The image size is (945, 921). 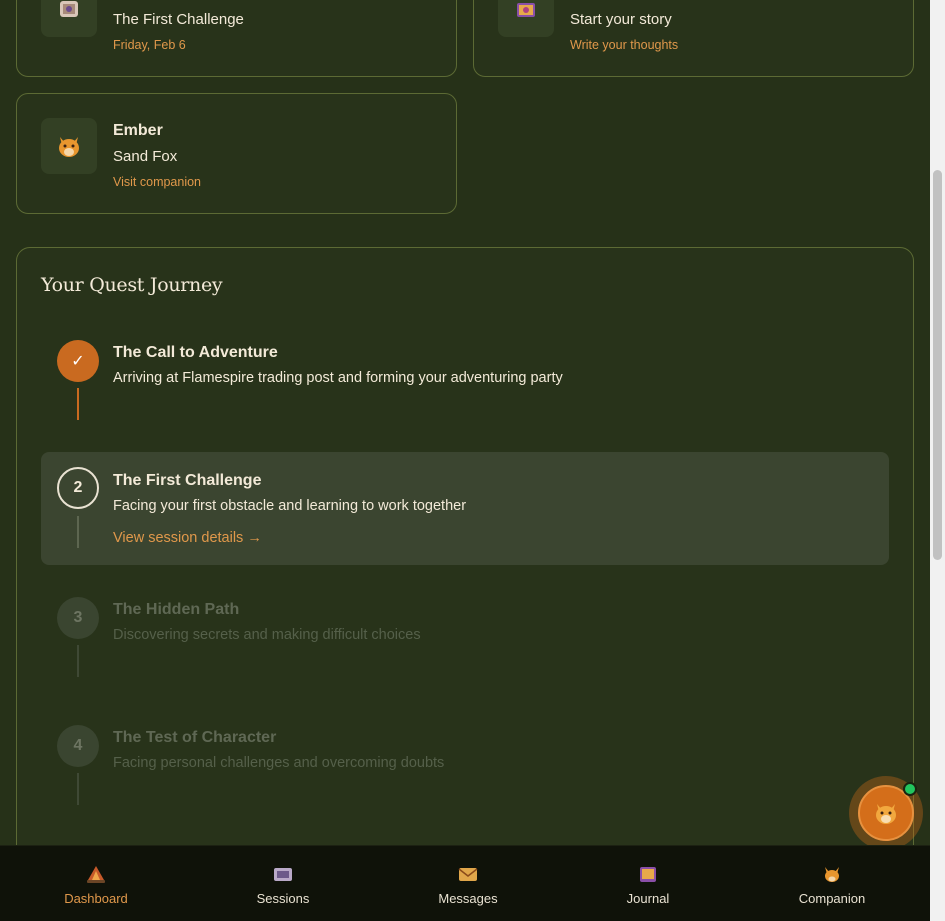 I want to click on companion-name: Ember, so click(x=138, y=130).